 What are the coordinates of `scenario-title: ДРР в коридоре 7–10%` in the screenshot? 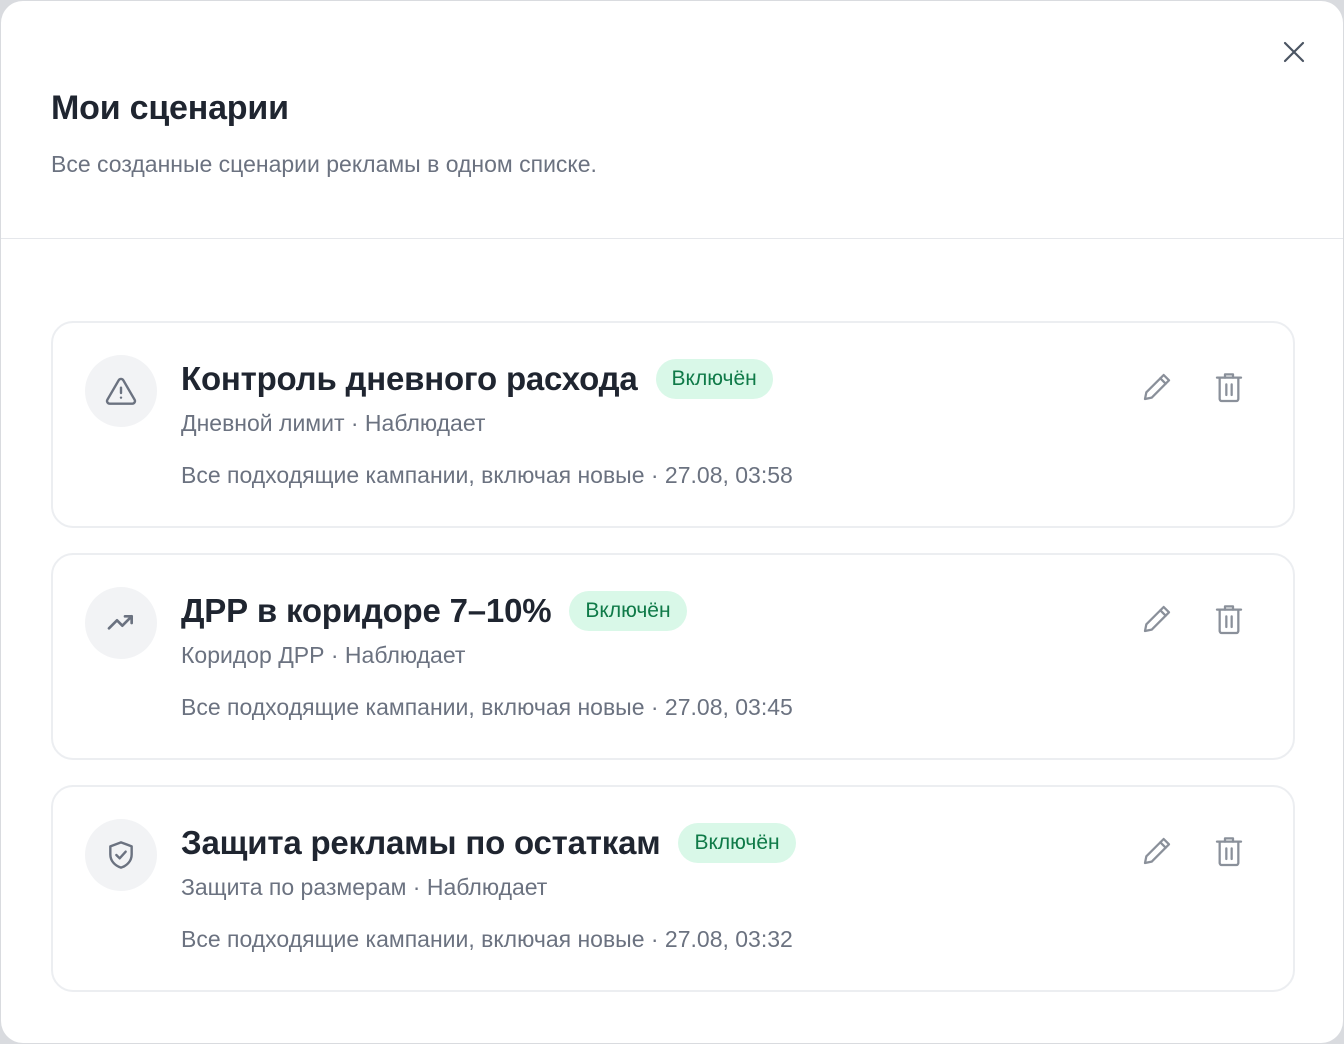 It's located at (366, 610).